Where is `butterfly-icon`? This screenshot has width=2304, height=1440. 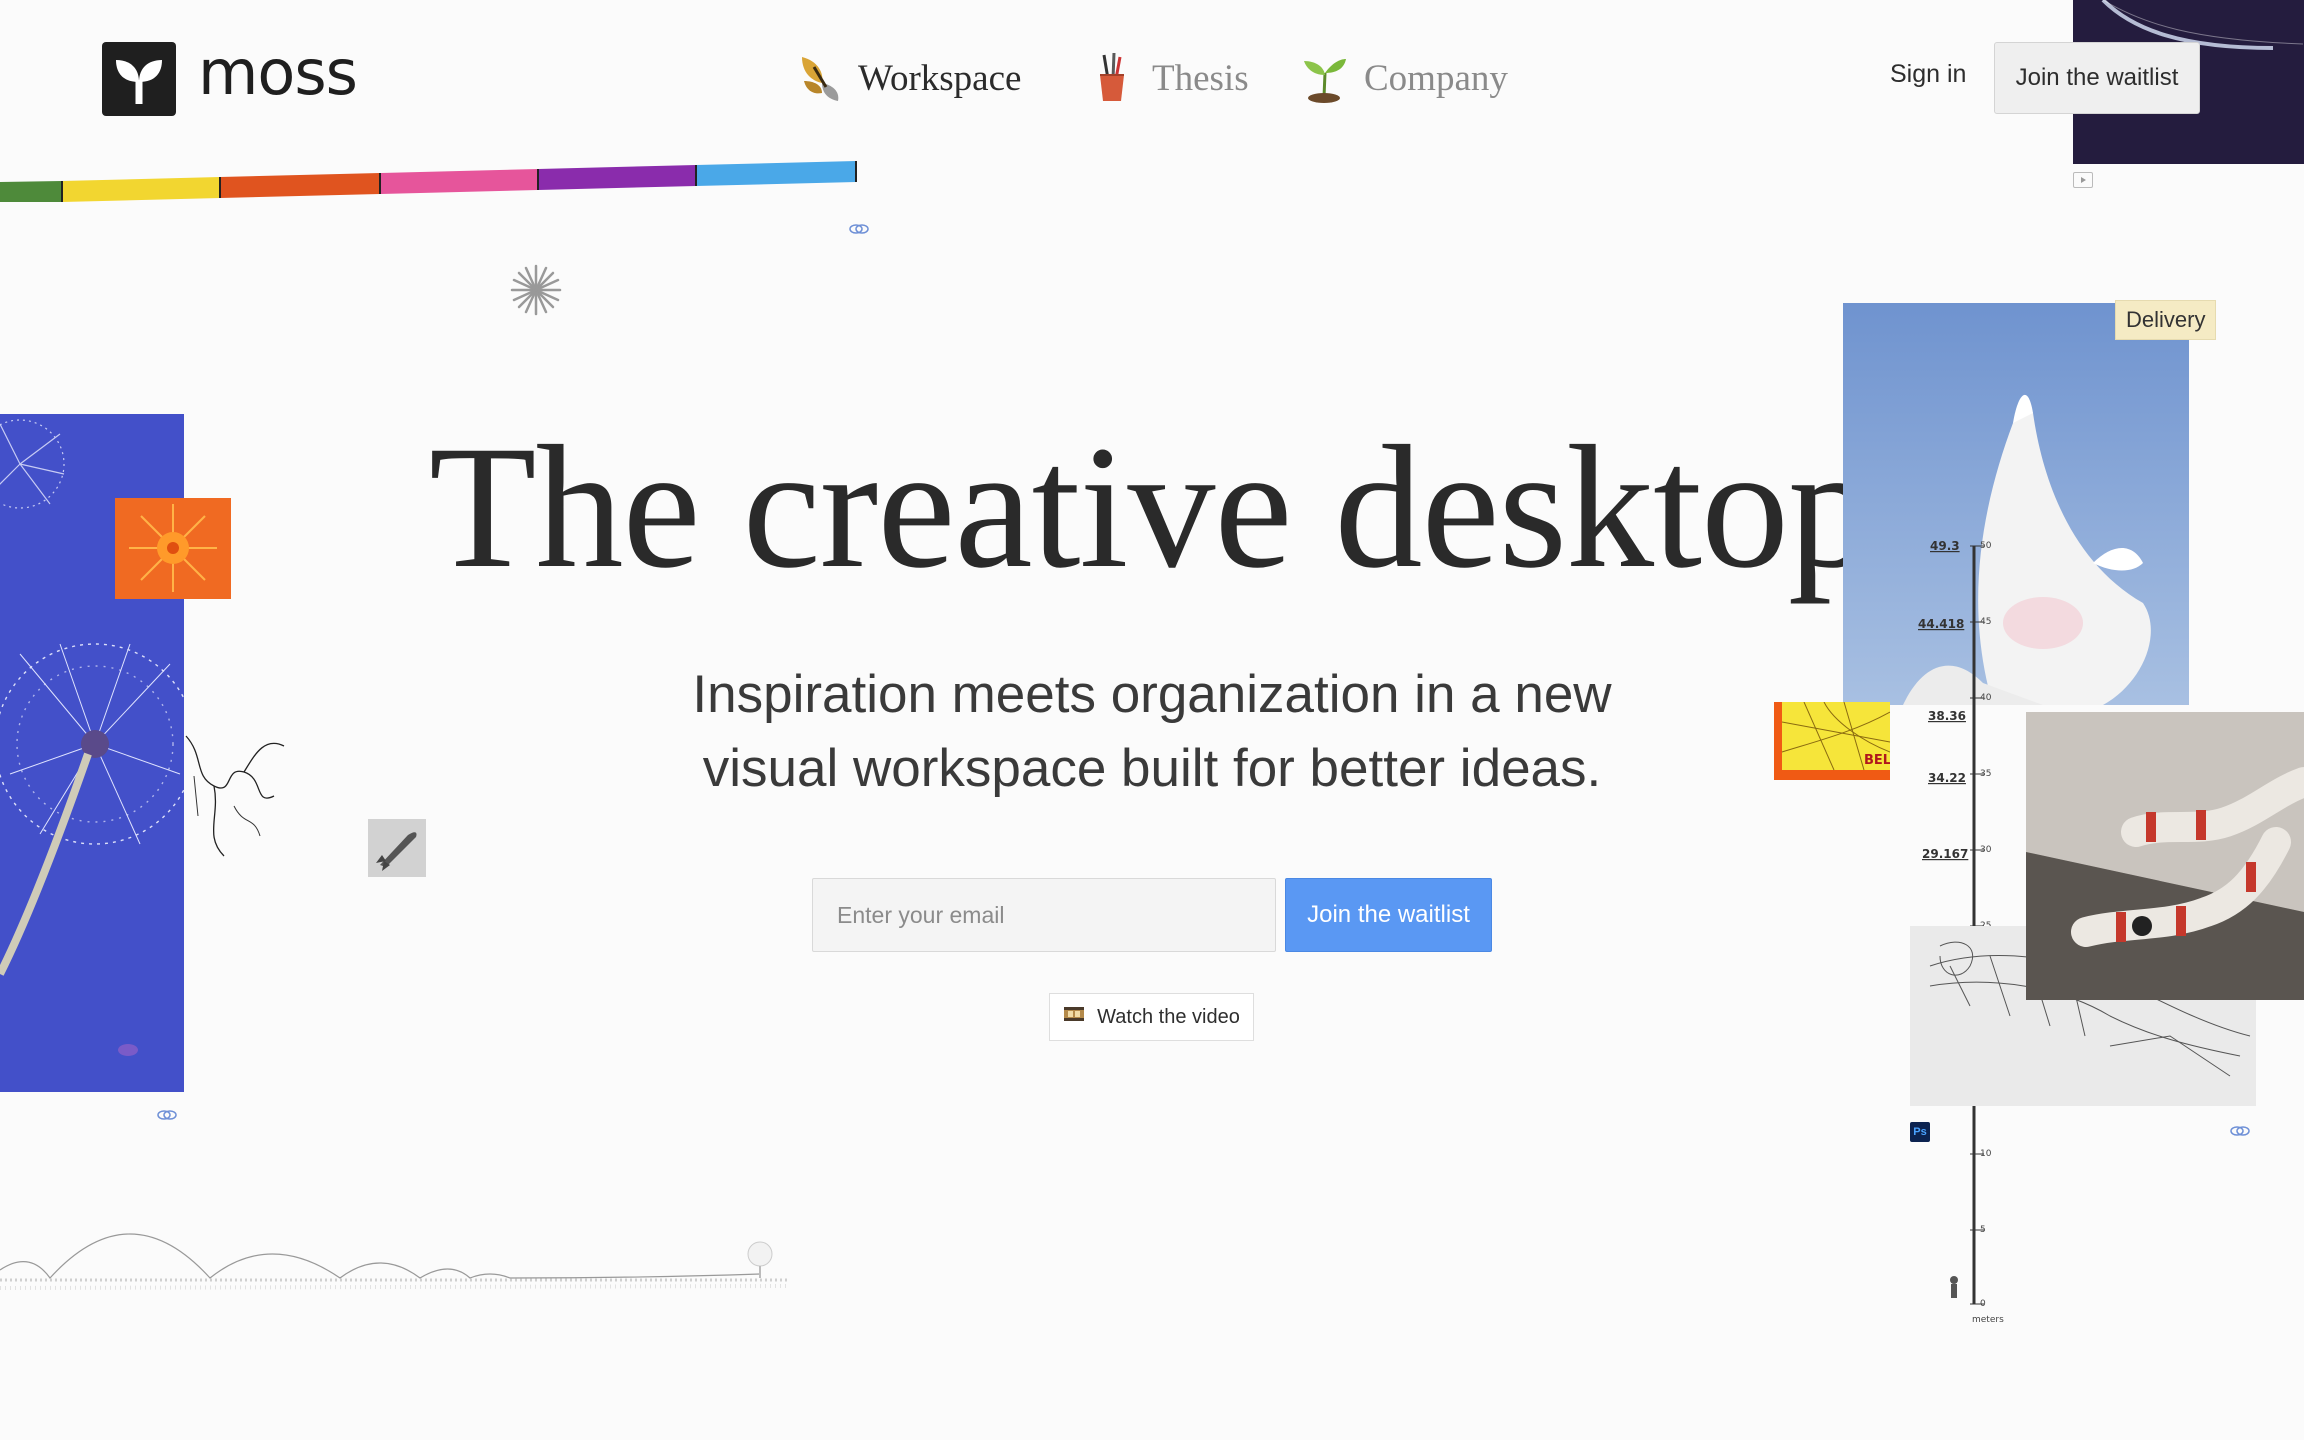
butterfly-icon is located at coordinates (818, 78).